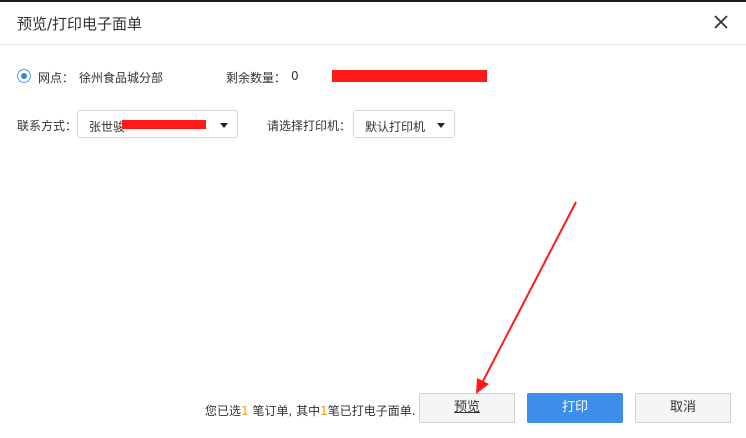  Describe the element at coordinates (121, 78) in the screenshot. I see `site-value: 徐州食品城分部` at that location.